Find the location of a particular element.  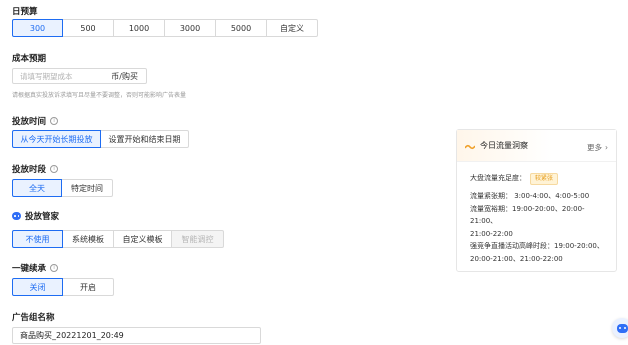

more-link: 更多 › is located at coordinates (597, 147).